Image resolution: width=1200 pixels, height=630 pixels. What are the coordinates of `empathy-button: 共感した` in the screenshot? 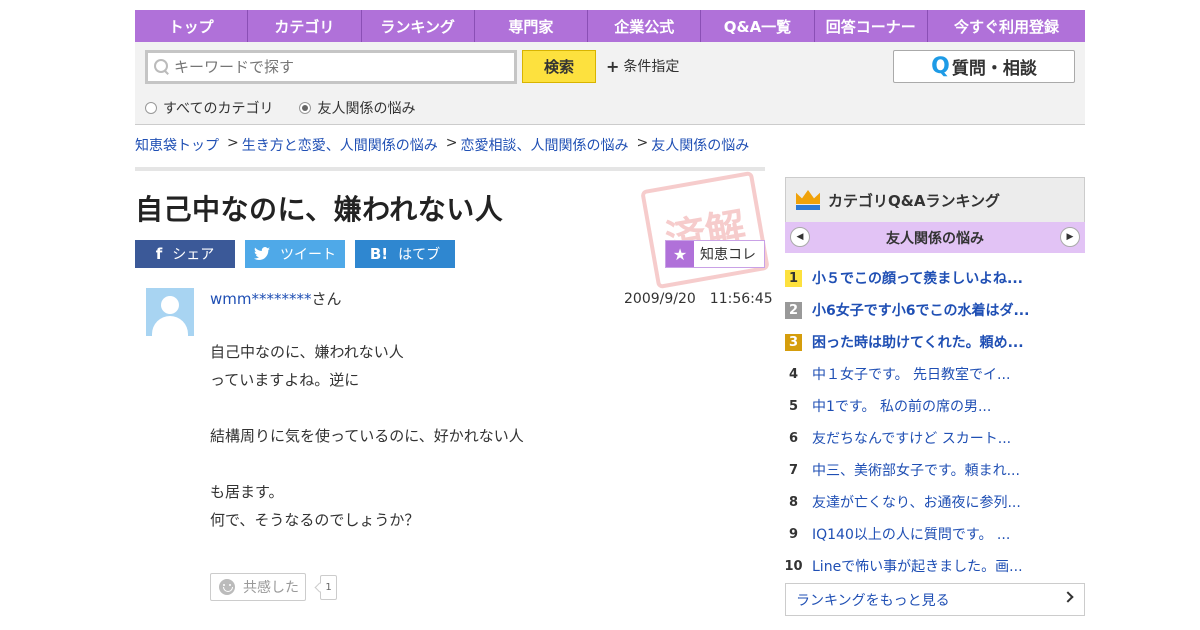 It's located at (258, 587).